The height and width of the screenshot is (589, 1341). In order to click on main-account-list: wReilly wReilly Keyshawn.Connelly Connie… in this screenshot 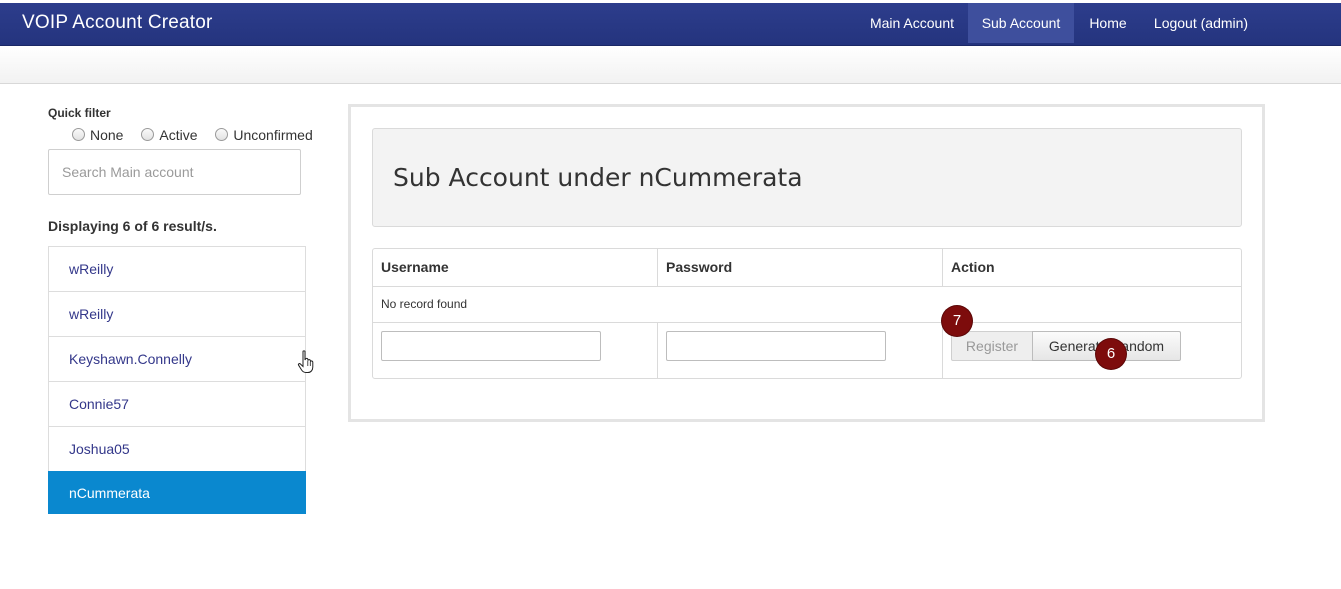, I will do `click(177, 380)`.